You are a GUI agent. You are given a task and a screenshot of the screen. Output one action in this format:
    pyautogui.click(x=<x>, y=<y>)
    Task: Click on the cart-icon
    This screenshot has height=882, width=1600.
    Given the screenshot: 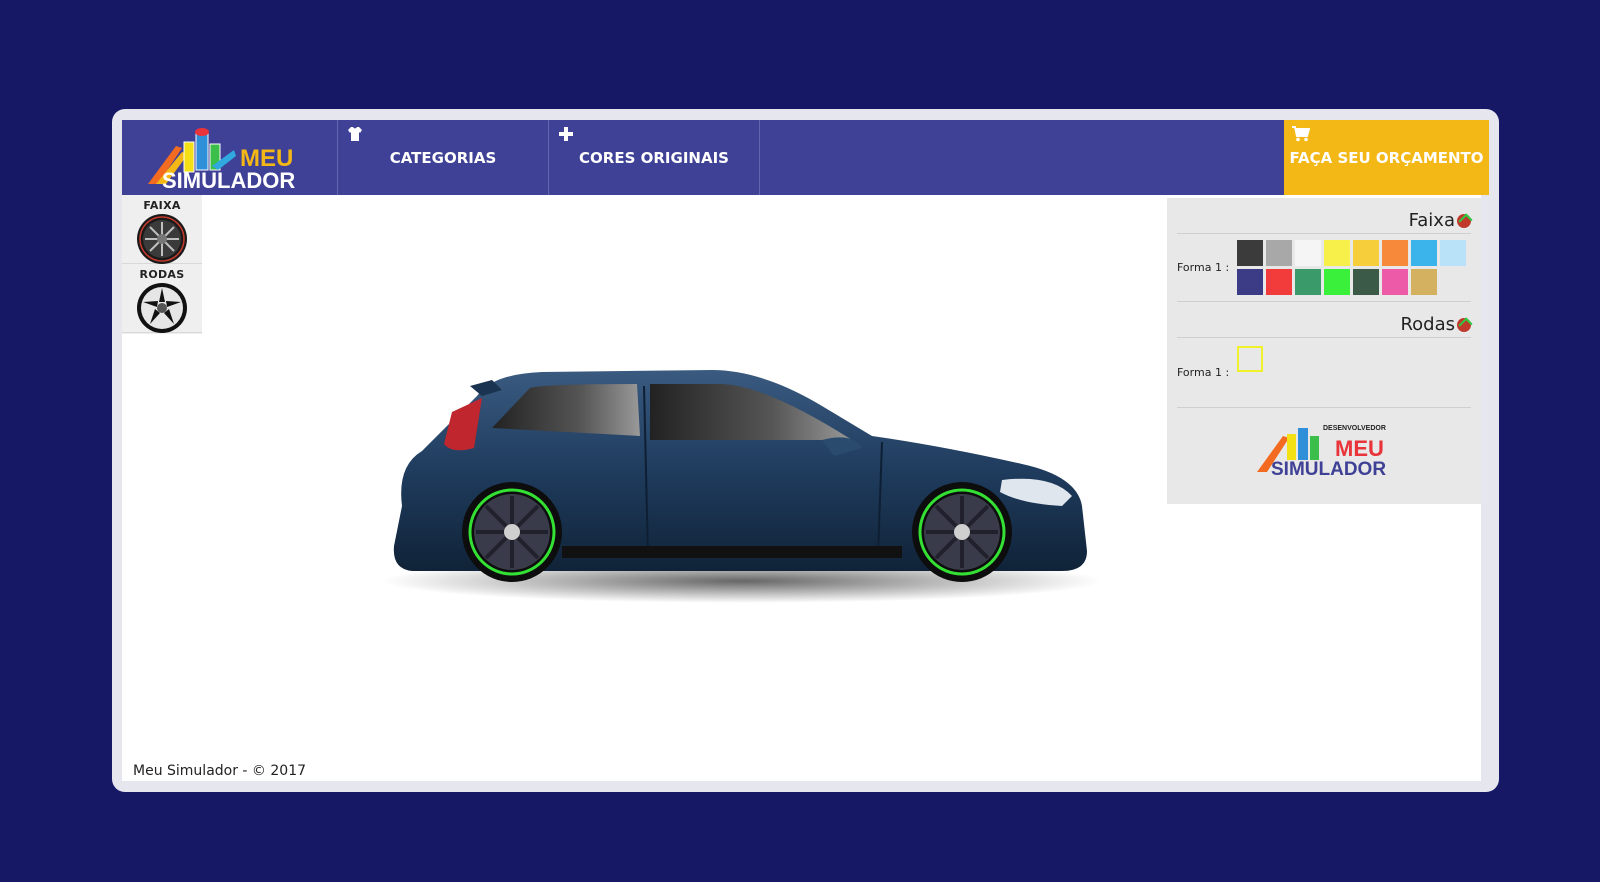 What is the action you would take?
    pyautogui.click(x=1301, y=136)
    